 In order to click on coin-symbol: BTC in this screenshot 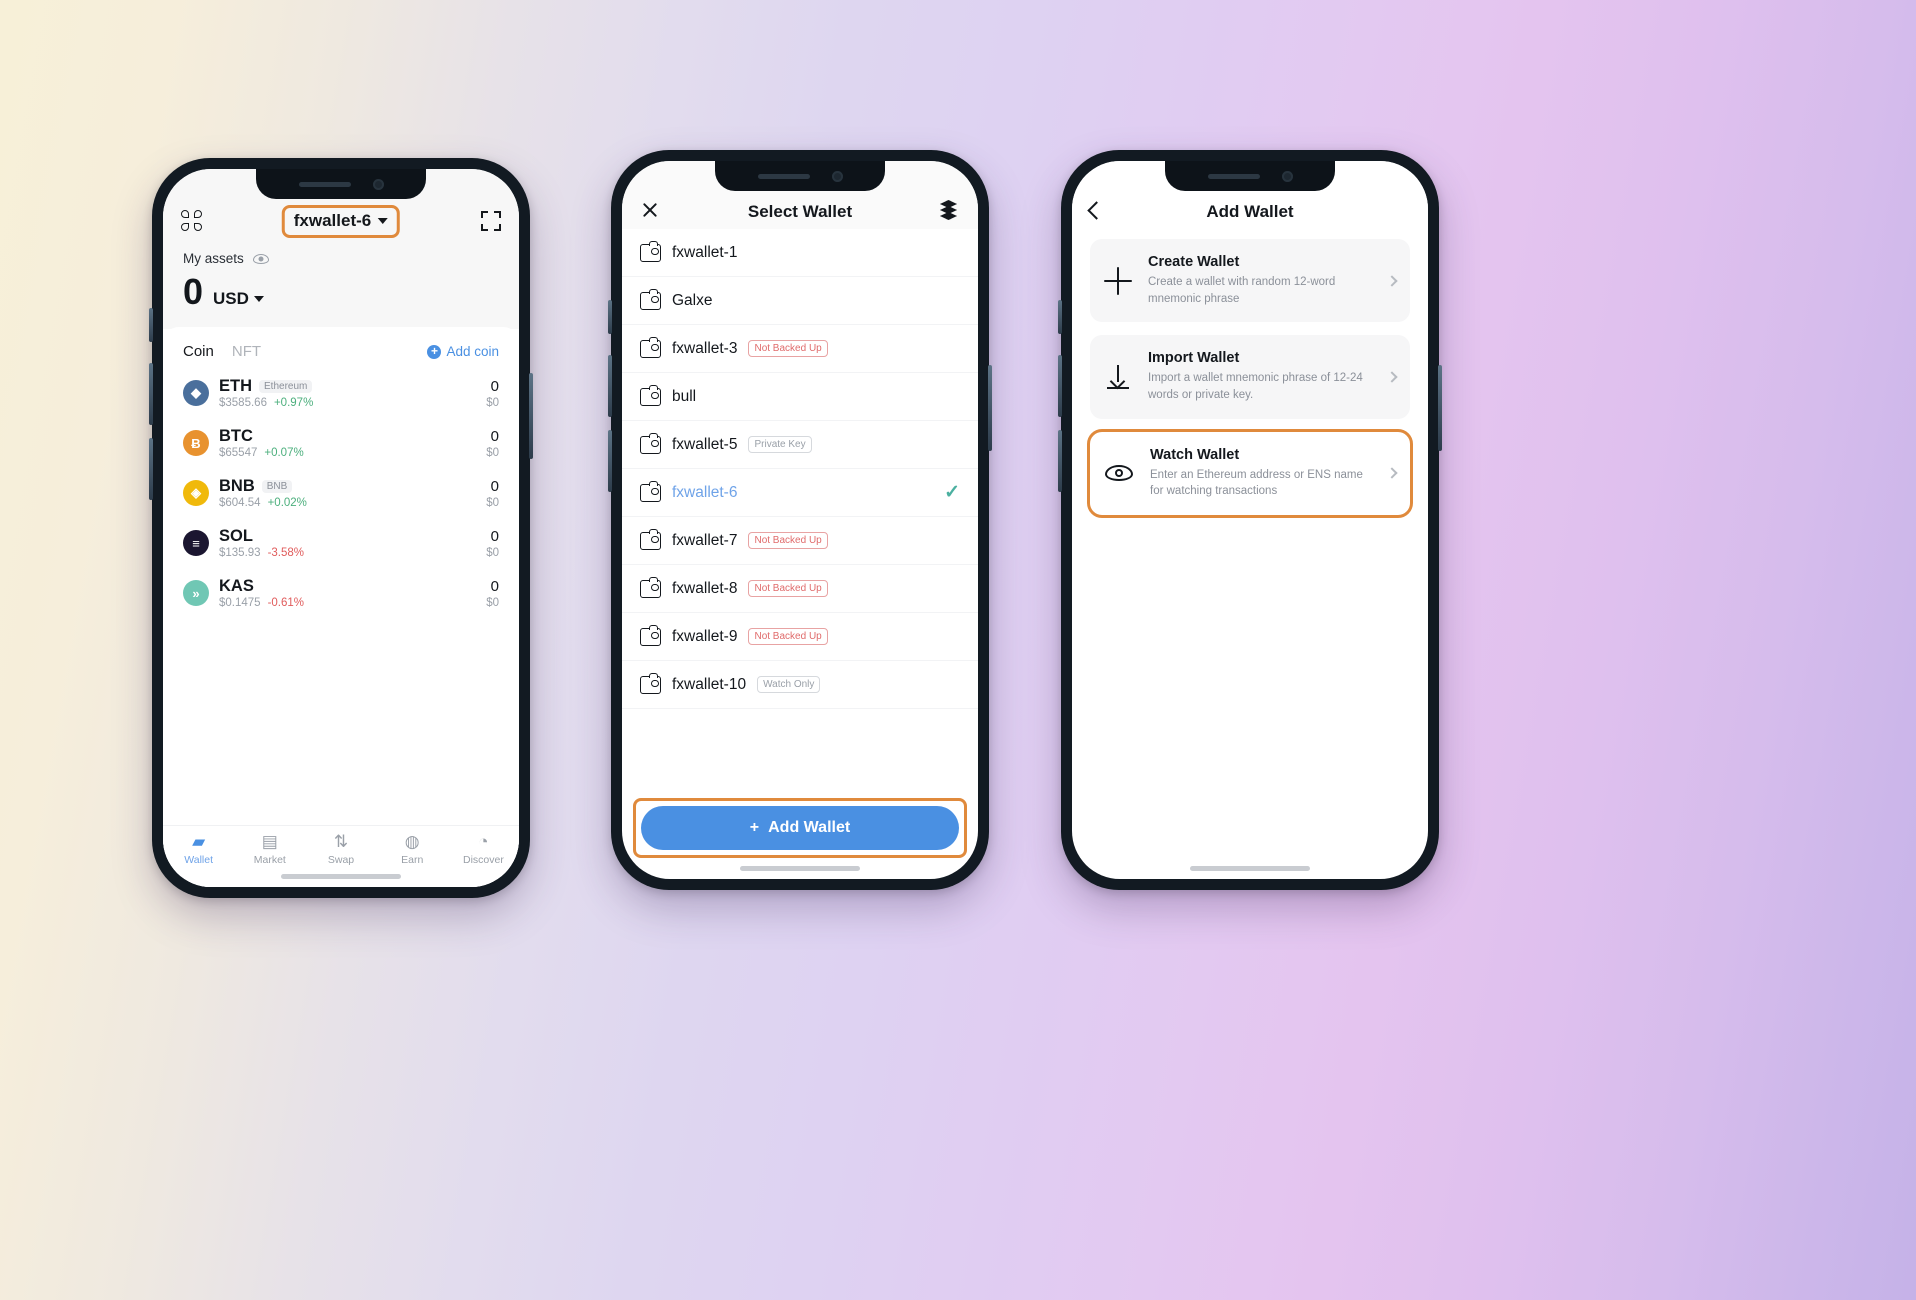, I will do `click(236, 436)`.